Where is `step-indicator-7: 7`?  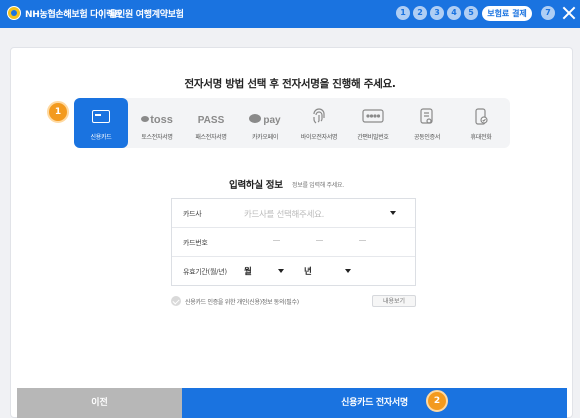 step-indicator-7: 7 is located at coordinates (548, 13).